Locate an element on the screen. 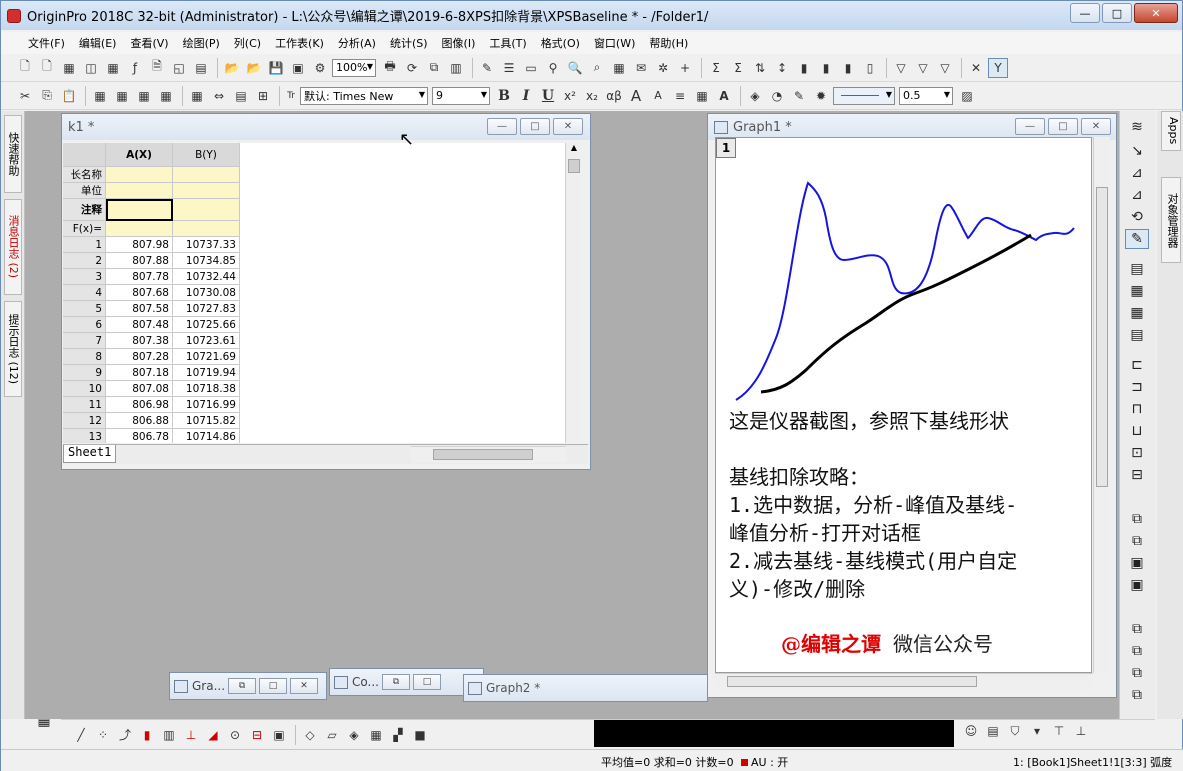 The height and width of the screenshot is (771, 1183). graph-horizontal-scrollbar is located at coordinates (904, 681).